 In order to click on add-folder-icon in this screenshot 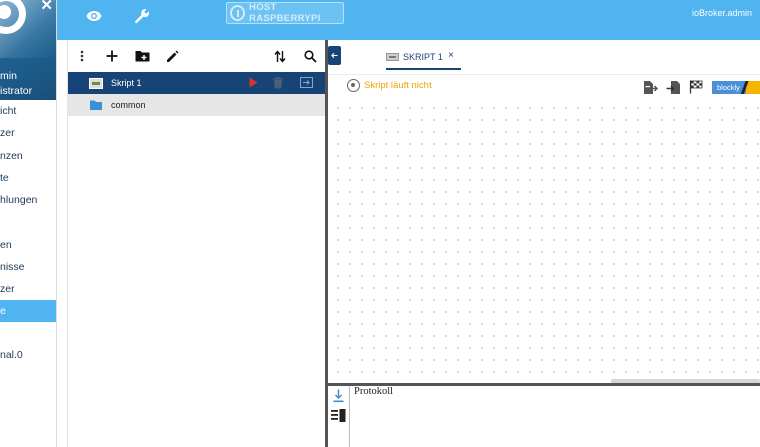, I will do `click(142, 56)`.